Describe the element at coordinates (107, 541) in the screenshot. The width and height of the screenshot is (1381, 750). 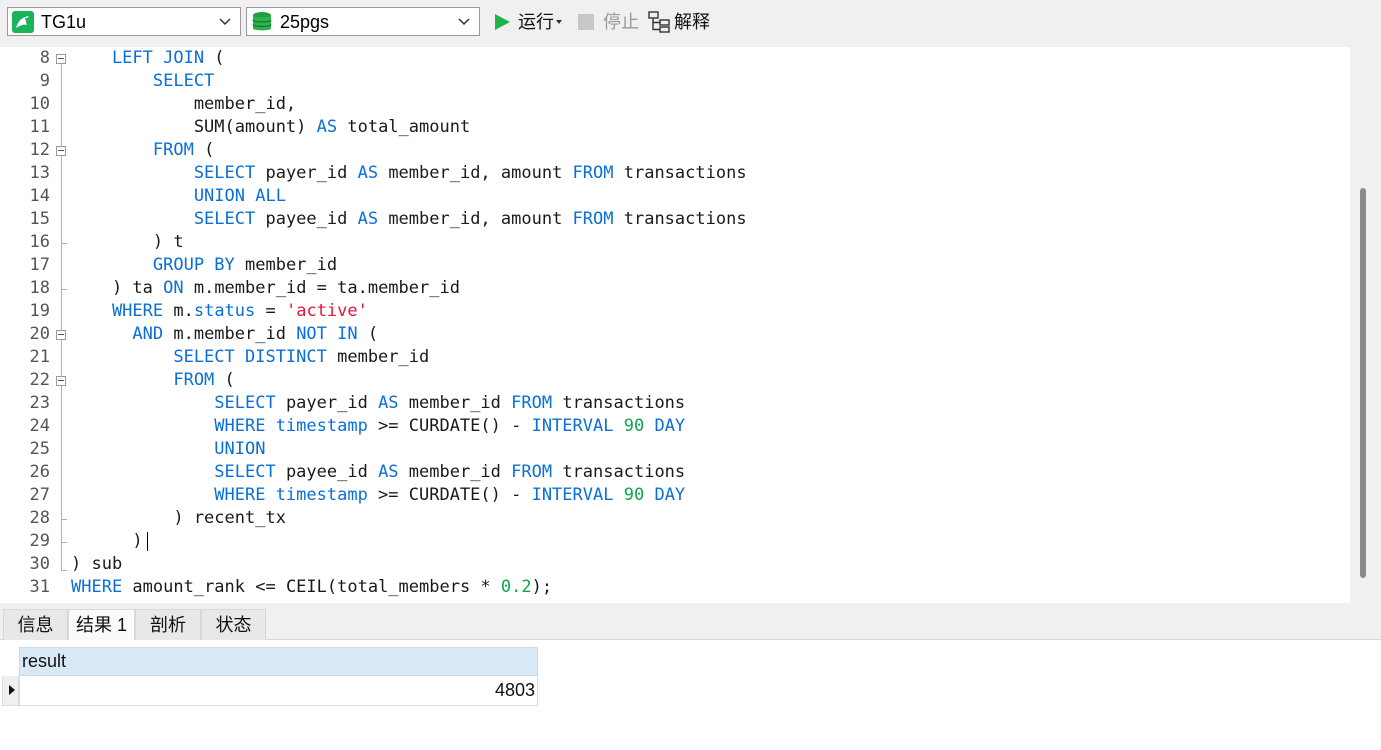
I see `sql-text: )` at that location.